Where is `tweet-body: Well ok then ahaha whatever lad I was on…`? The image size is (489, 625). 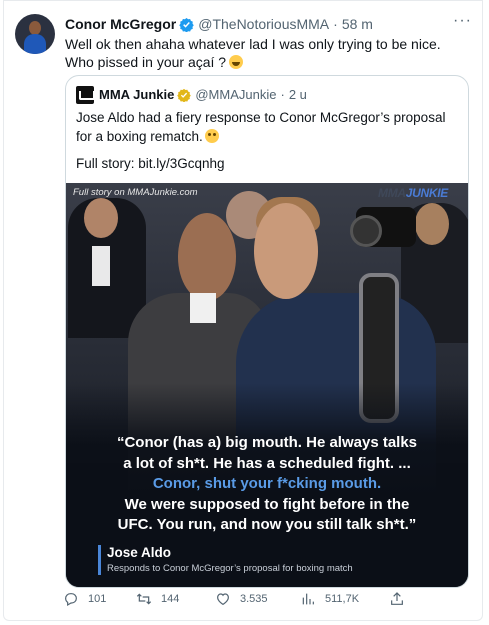 tweet-body: Well ok then ahaha whatever lad I was on… is located at coordinates (253, 53).